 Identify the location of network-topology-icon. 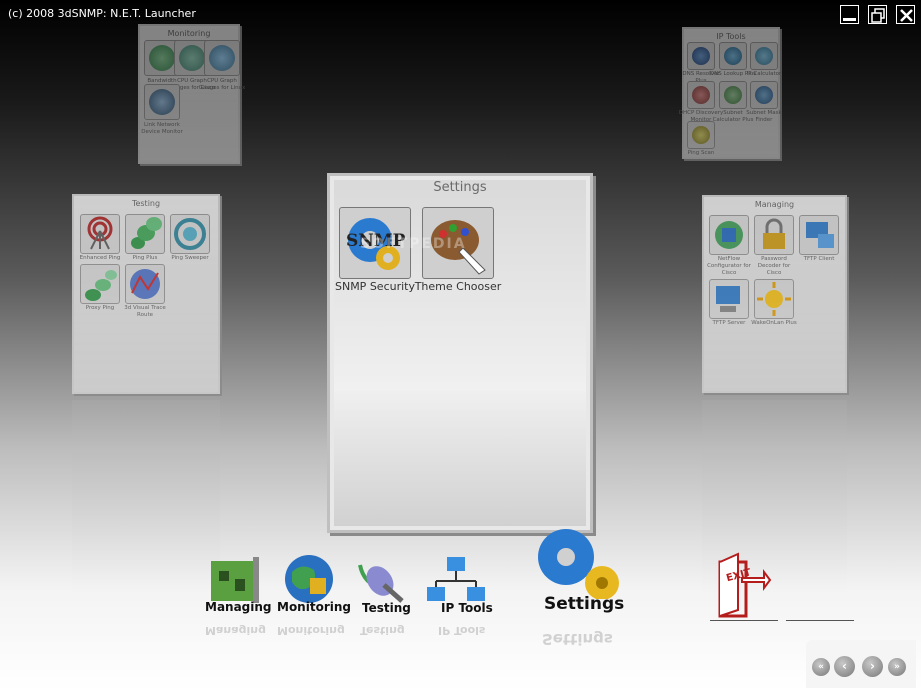
(456, 579).